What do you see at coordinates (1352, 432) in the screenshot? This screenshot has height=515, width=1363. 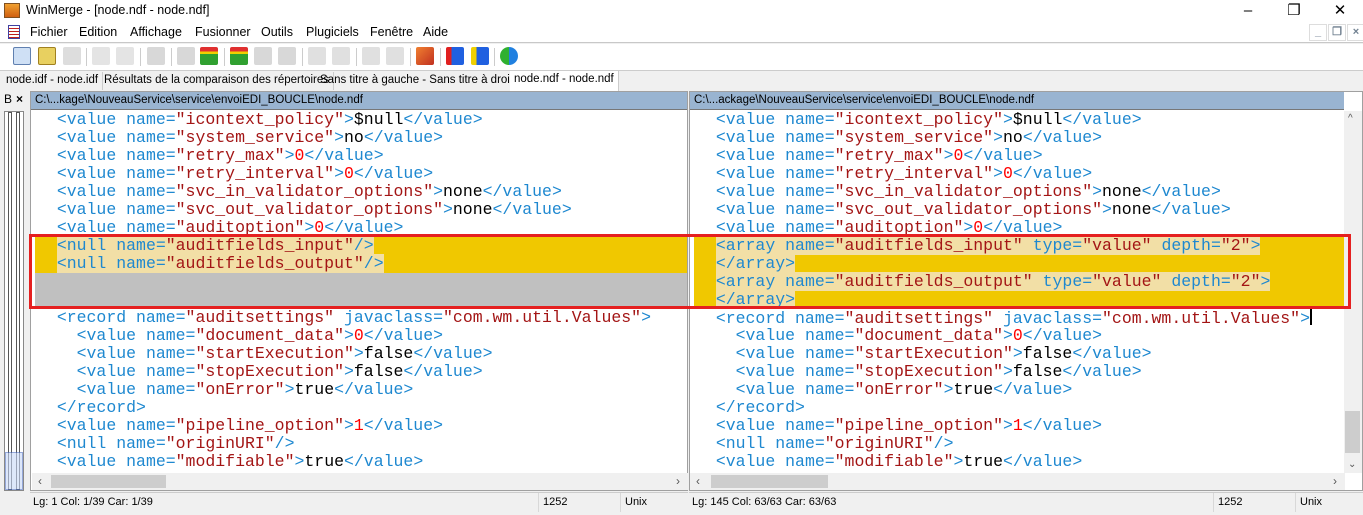 I see `scrollbar-thumb` at bounding box center [1352, 432].